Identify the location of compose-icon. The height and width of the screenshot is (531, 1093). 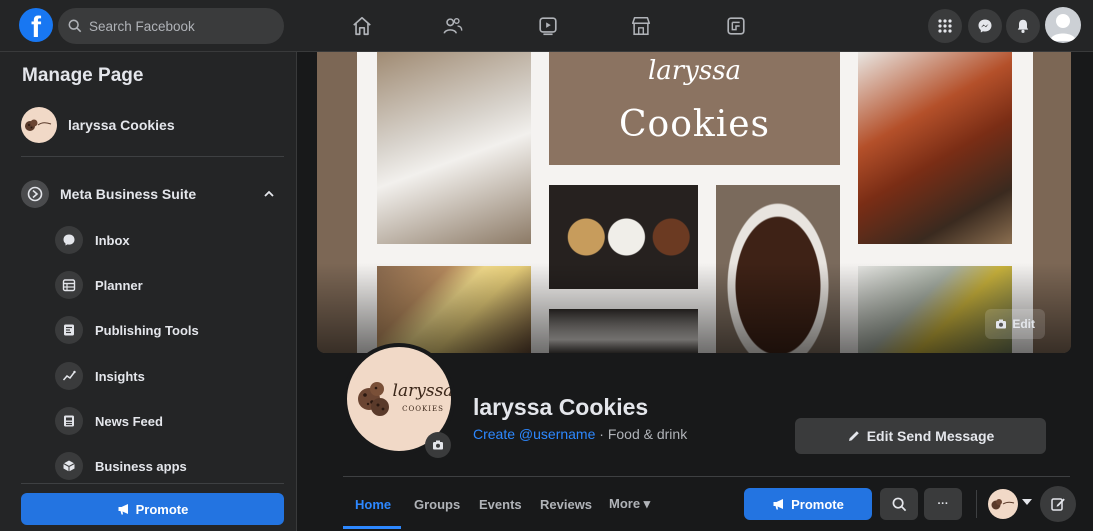
(1058, 504).